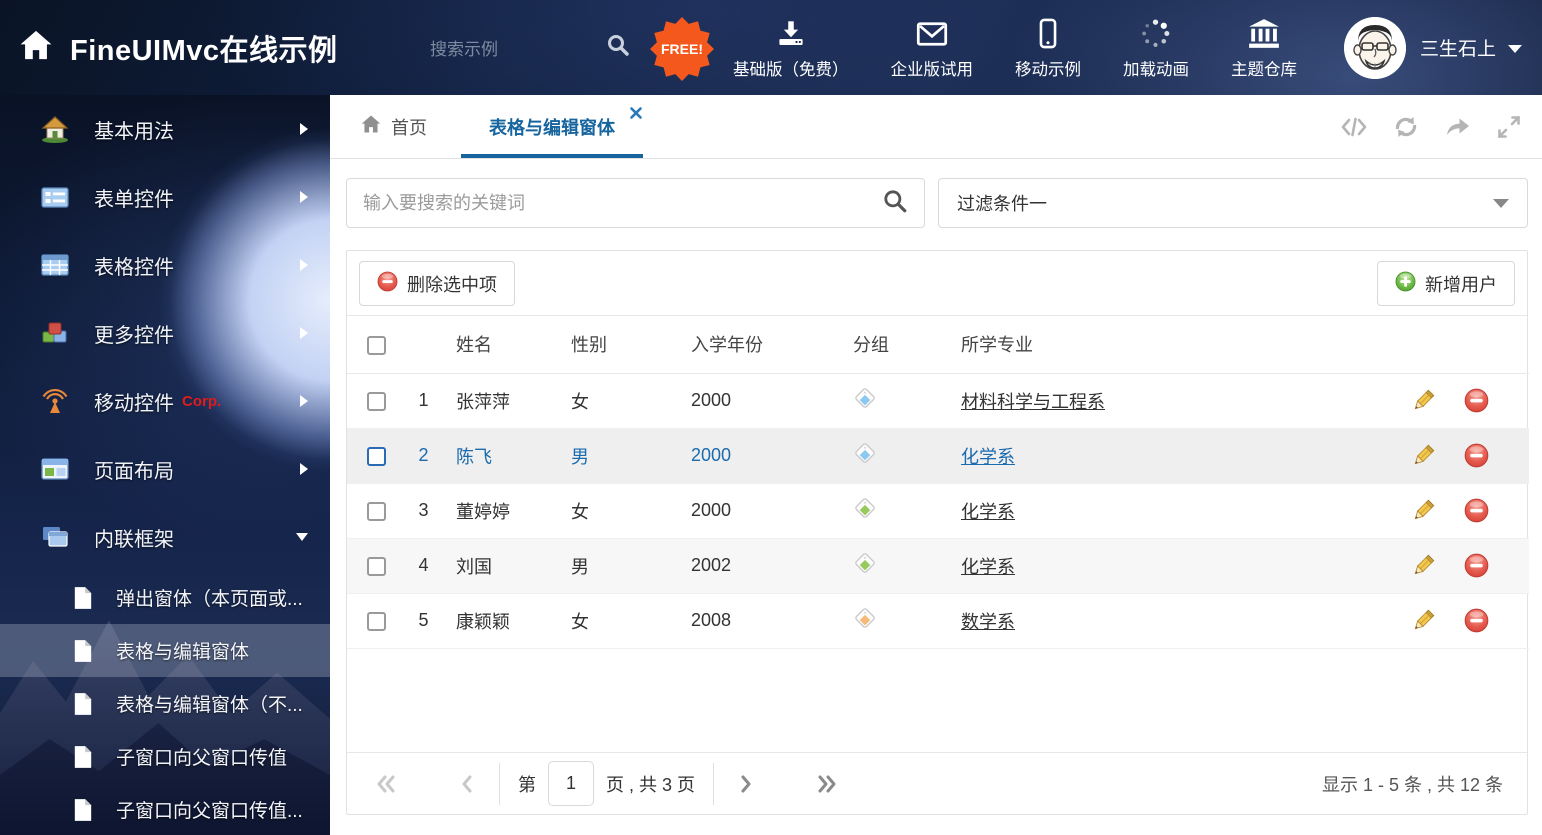 Image resolution: width=1542 pixels, height=835 pixels. Describe the element at coordinates (1412, 784) in the screenshot. I see `record-summary: 显示 1 - 5 条 , 共 12 条` at that location.